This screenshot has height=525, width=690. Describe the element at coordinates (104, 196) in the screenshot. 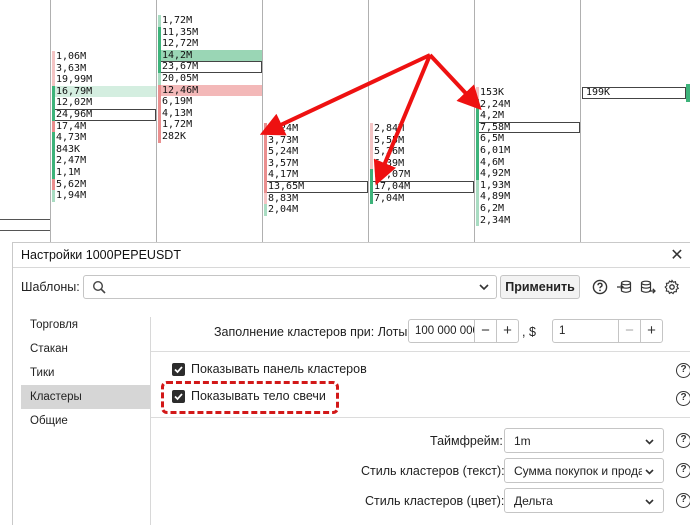

I see `cluster-cell: 1,94M` at that location.